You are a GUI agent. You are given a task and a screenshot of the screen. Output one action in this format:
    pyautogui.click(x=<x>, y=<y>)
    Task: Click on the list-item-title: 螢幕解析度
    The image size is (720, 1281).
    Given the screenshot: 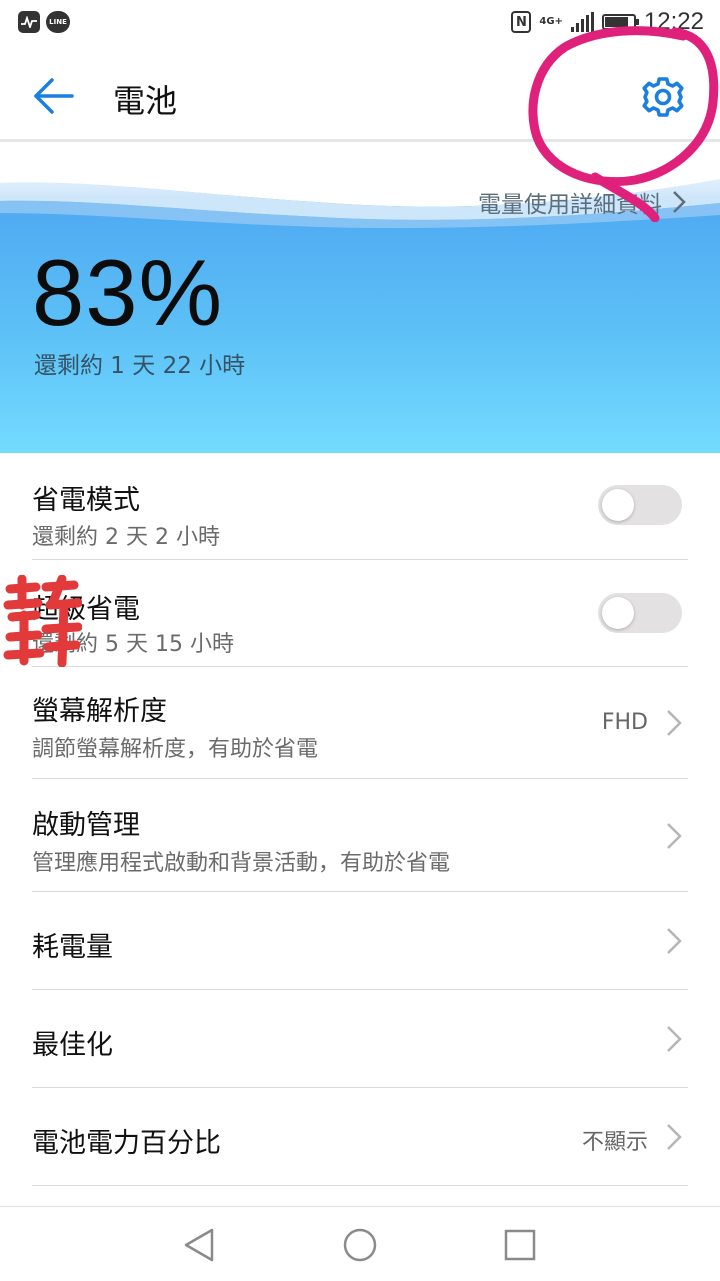 What is the action you would take?
    pyautogui.click(x=99, y=711)
    